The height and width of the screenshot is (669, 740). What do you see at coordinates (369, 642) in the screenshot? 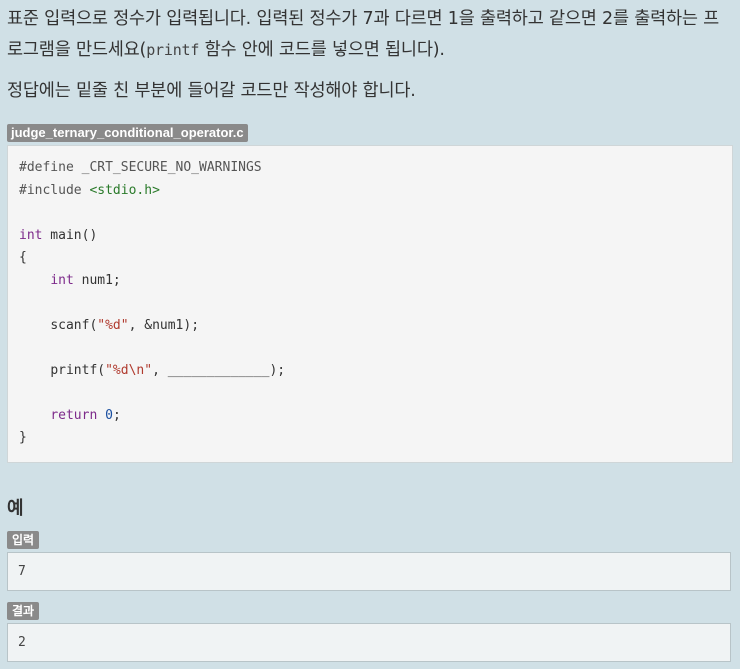
I see `output-box: 2` at bounding box center [369, 642].